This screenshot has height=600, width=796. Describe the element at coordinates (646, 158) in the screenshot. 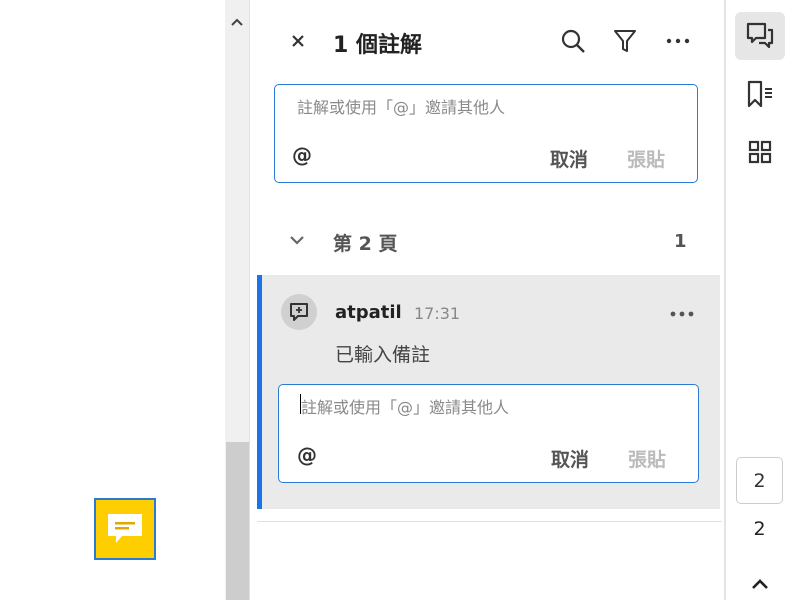

I see `post-button: 張貼` at that location.